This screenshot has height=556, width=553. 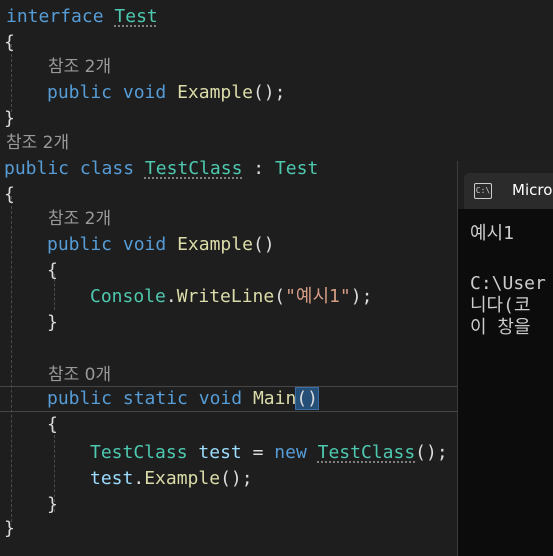 I want to click on code-line-interface: interface Test, so click(x=82, y=17).